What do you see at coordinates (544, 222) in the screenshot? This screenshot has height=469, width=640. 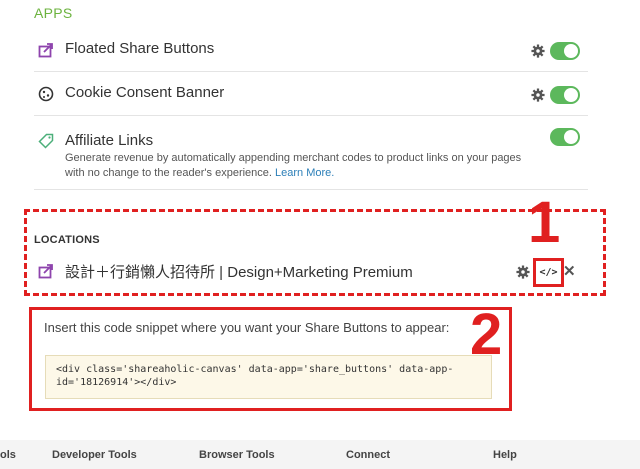 I see `annotation-number-one: 1` at bounding box center [544, 222].